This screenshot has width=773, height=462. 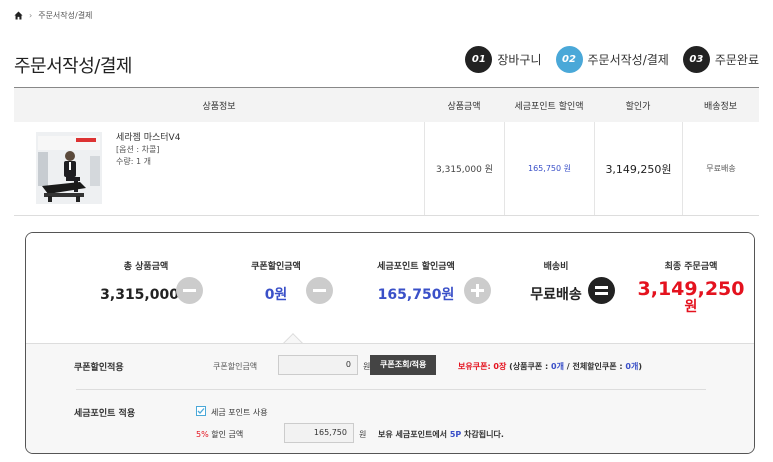 I want to click on product-name: 세라젬 마스터V4, so click(x=148, y=138).